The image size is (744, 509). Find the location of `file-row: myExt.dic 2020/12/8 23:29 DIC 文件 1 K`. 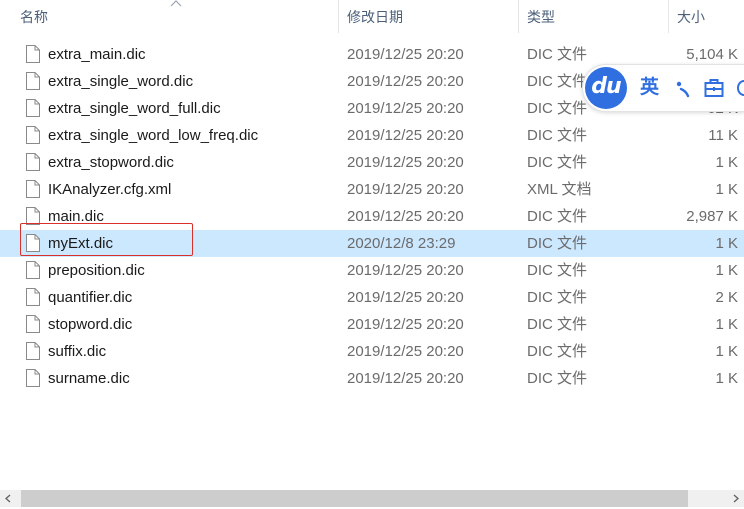

file-row: myExt.dic 2020/12/8 23:29 DIC 文件 1 K is located at coordinates (372, 243).